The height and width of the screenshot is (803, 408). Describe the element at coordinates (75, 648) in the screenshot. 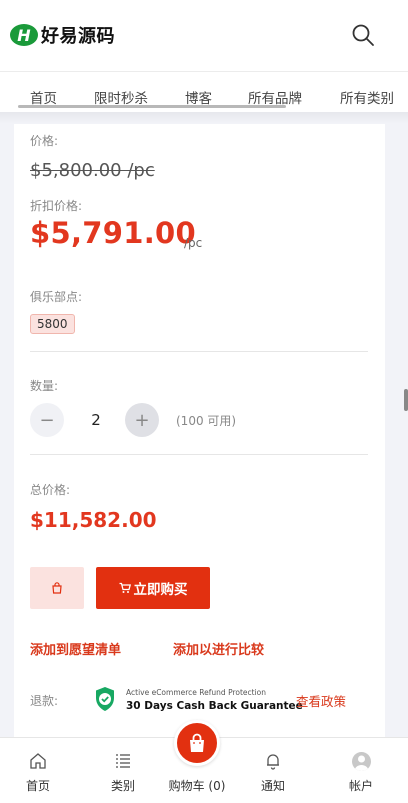

I see `add-to-wishlist-link: 添加到愿望清单` at that location.